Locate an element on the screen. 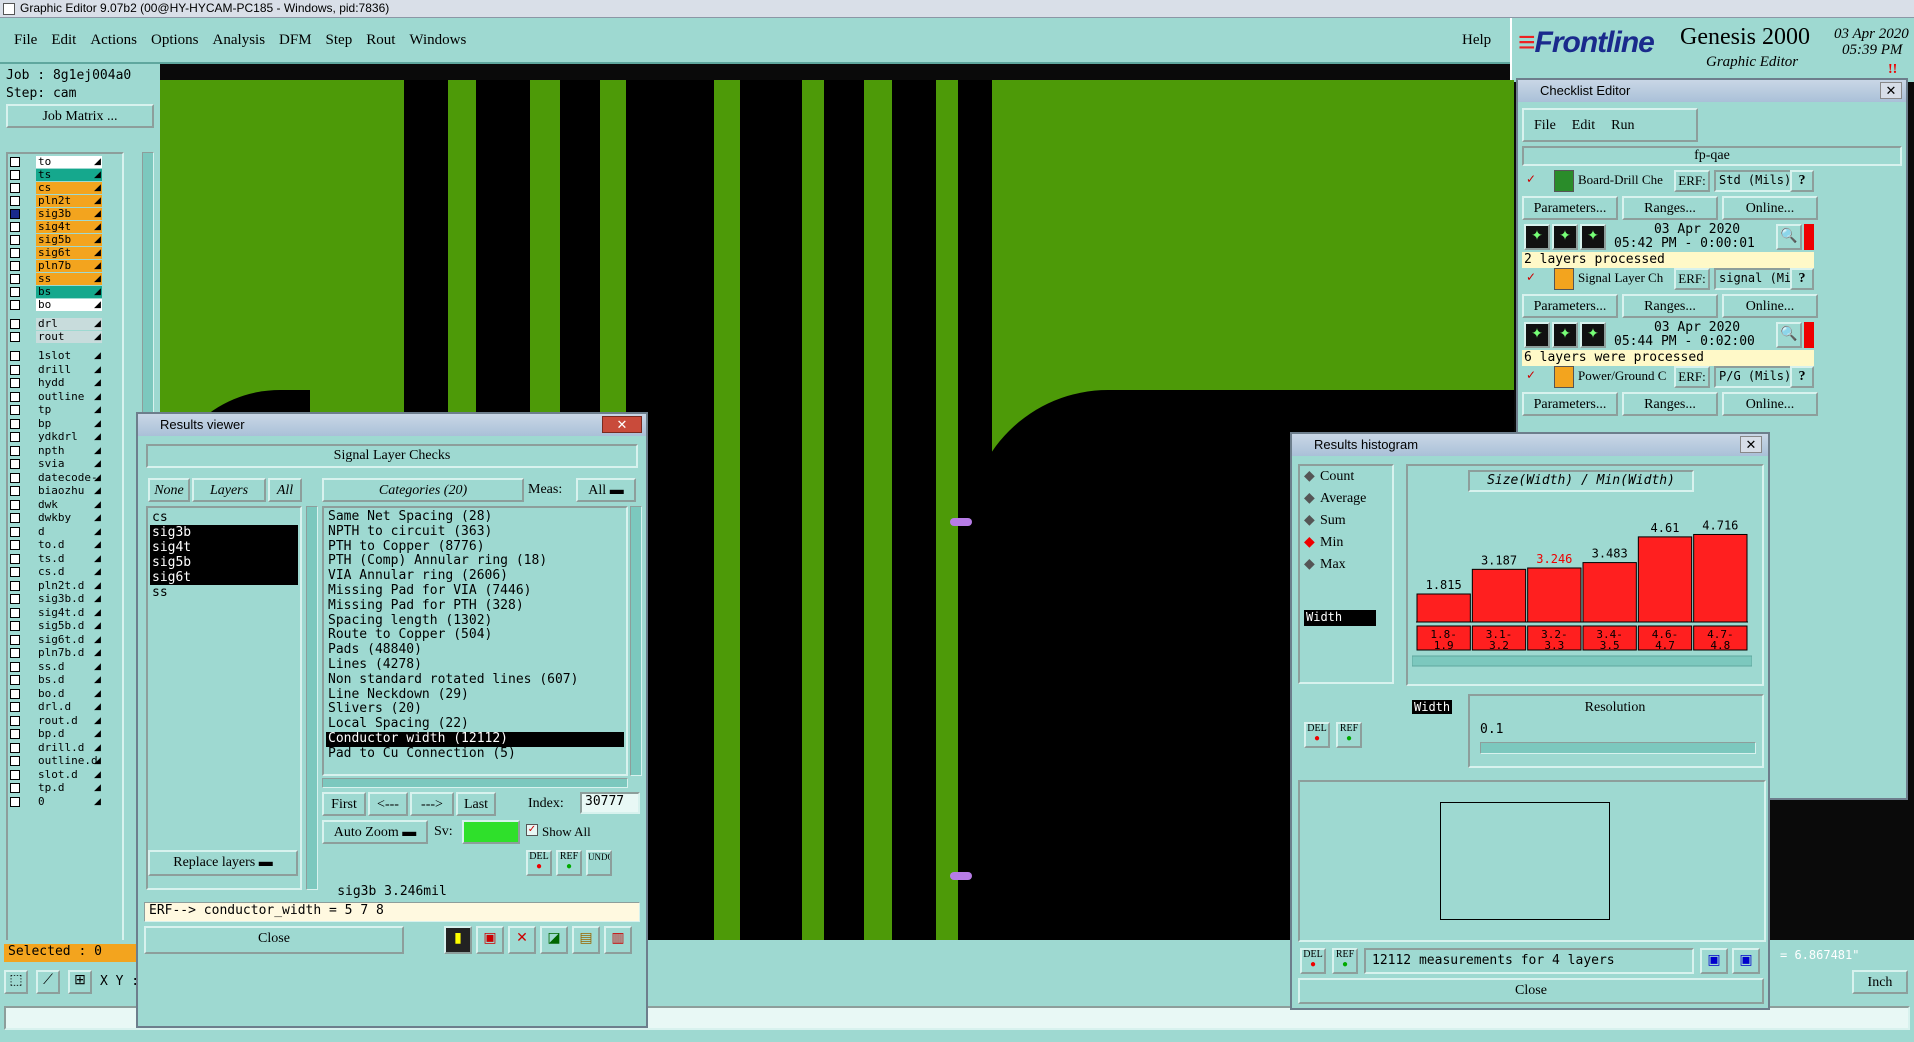 The width and height of the screenshot is (1914, 1042). category-item: Pad to Cu Connection (5) is located at coordinates (475, 754).